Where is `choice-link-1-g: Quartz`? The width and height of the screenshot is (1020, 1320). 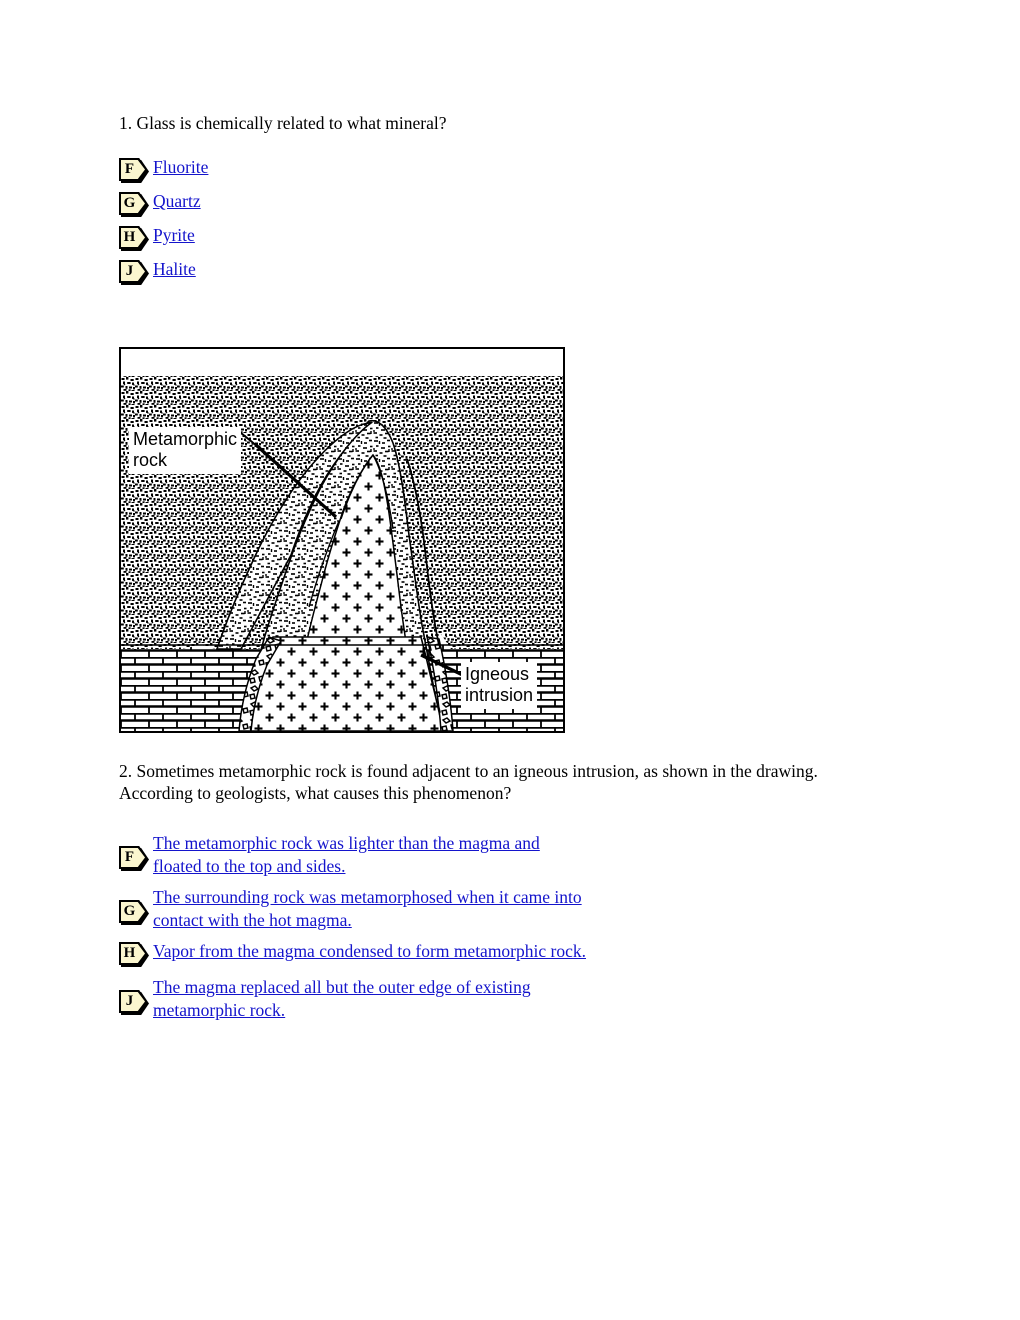 choice-link-1-g: Quartz is located at coordinates (177, 201).